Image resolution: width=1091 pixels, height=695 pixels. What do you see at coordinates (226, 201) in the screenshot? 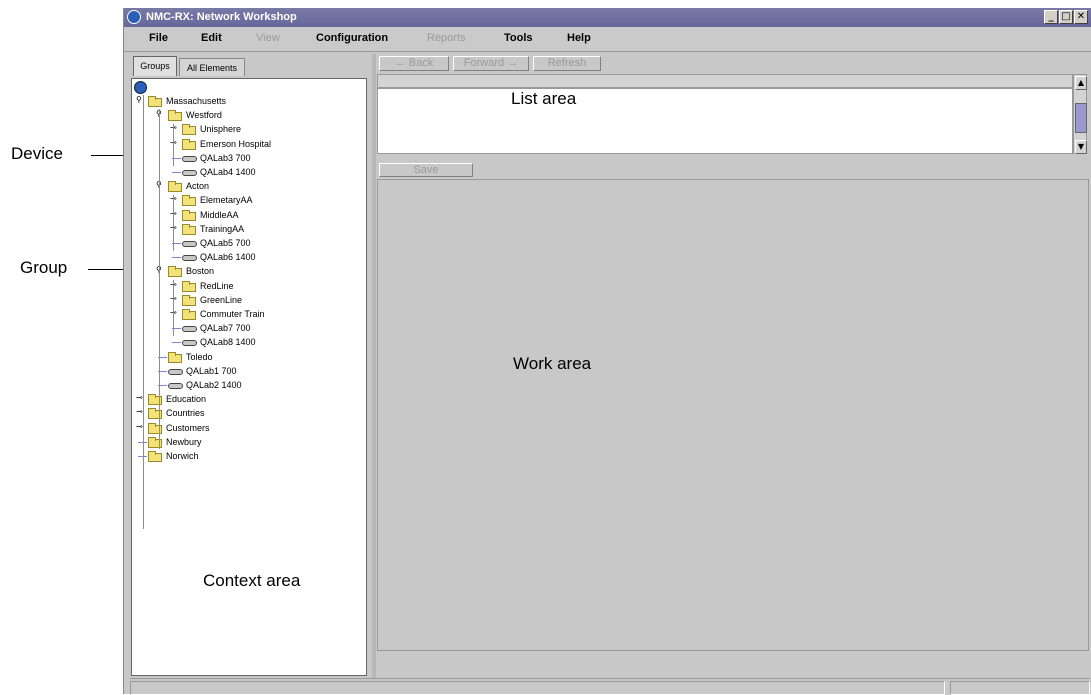
I see `tree-group-item: ElemetaryAA` at bounding box center [226, 201].